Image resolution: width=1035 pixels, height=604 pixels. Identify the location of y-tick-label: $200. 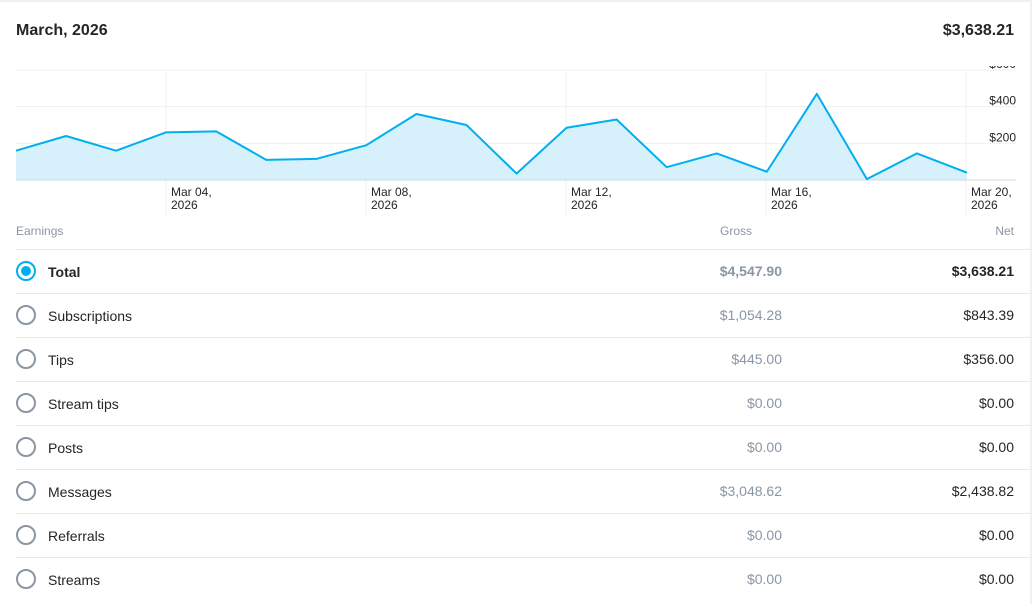
(1002, 137).